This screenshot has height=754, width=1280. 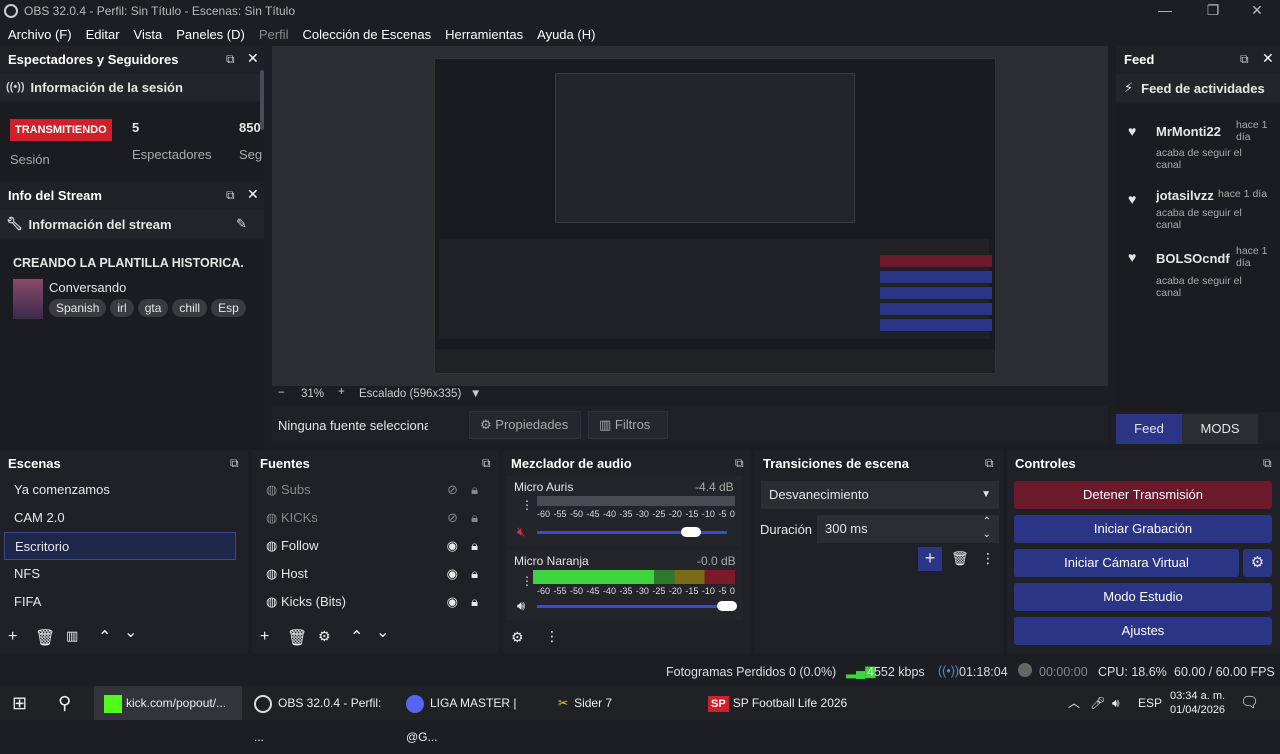 What do you see at coordinates (72, 636) in the screenshot?
I see `scene-filters-icon: ▥` at bounding box center [72, 636].